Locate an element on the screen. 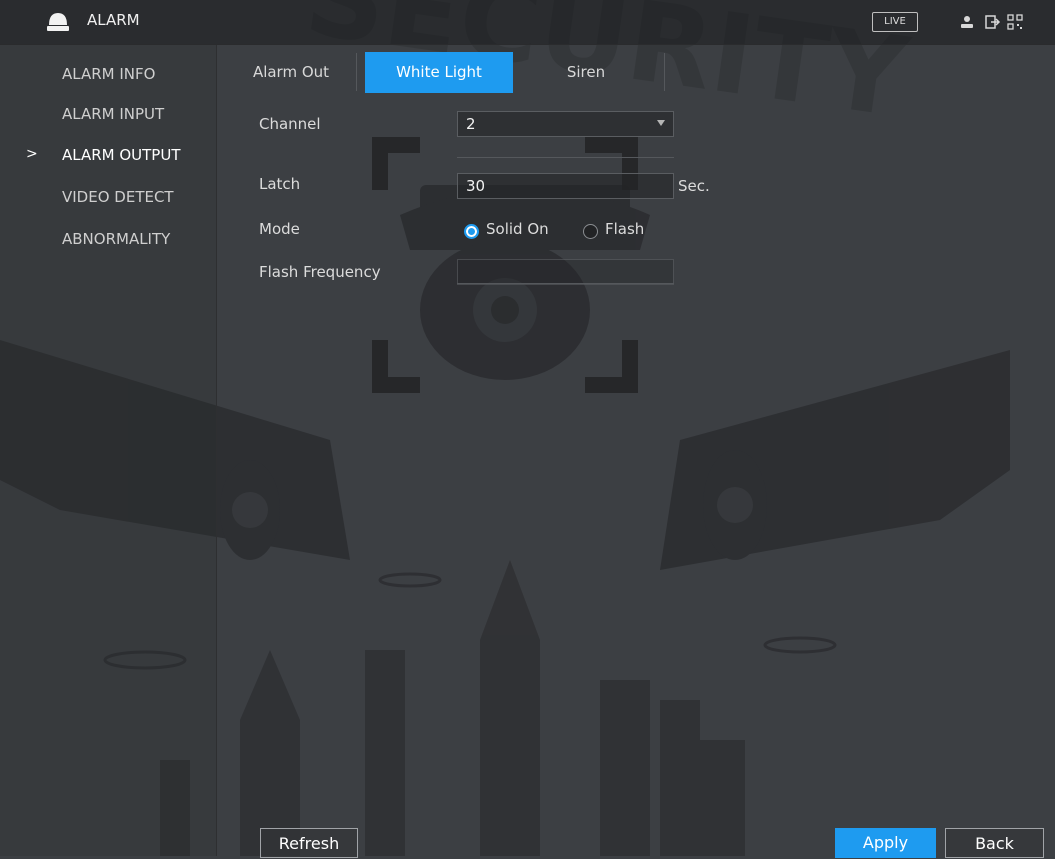  back-button: Back is located at coordinates (994, 843).